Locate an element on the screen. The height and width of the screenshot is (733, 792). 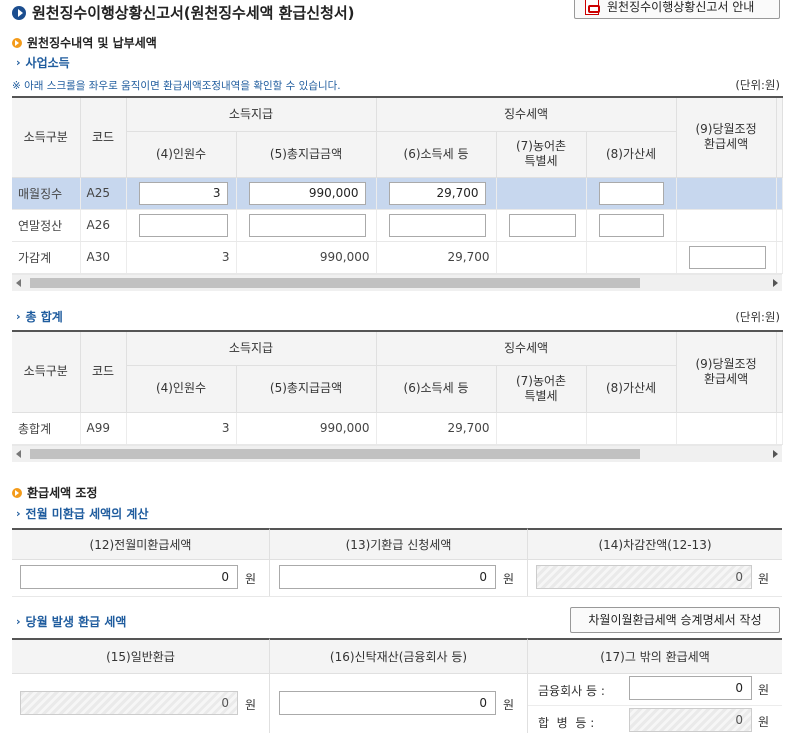
table-row: 매월징수 A25 3 990,000 29,700 is located at coordinates (397, 193).